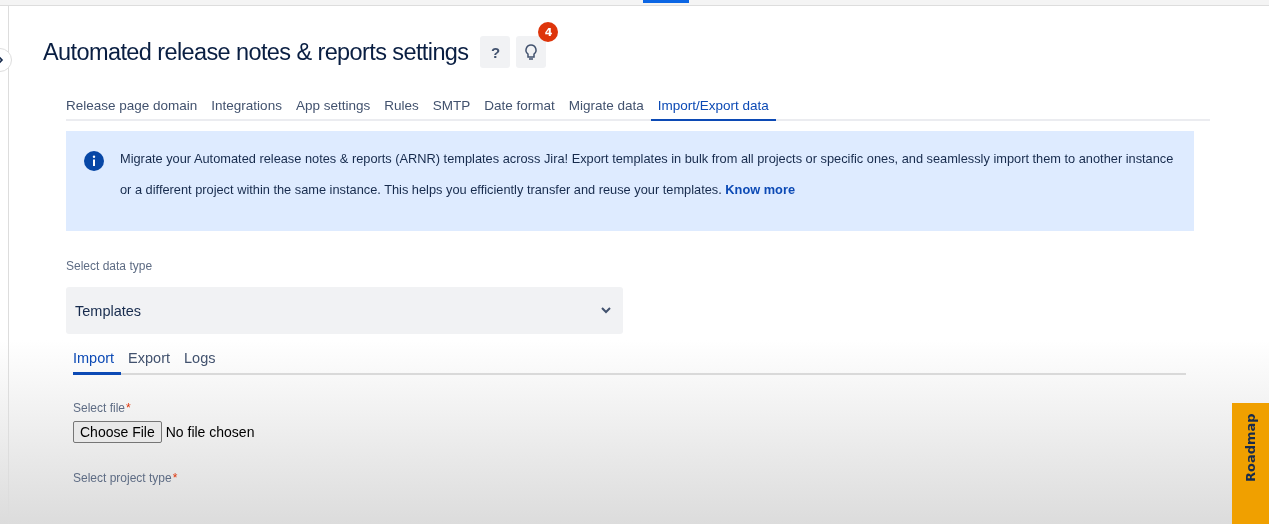  What do you see at coordinates (256, 52) in the screenshot?
I see `page-title: Automated release notes & reports settings` at bounding box center [256, 52].